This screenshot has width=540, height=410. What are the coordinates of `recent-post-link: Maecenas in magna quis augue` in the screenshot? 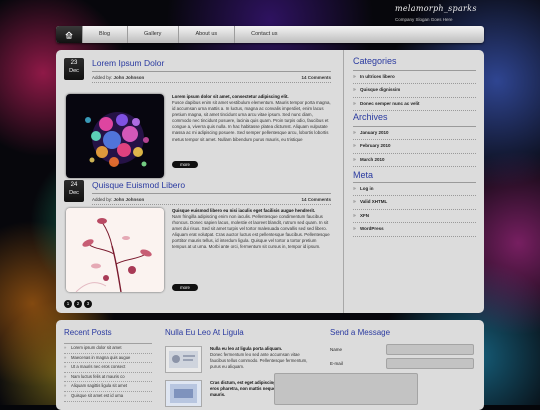 It's located at (108, 359).